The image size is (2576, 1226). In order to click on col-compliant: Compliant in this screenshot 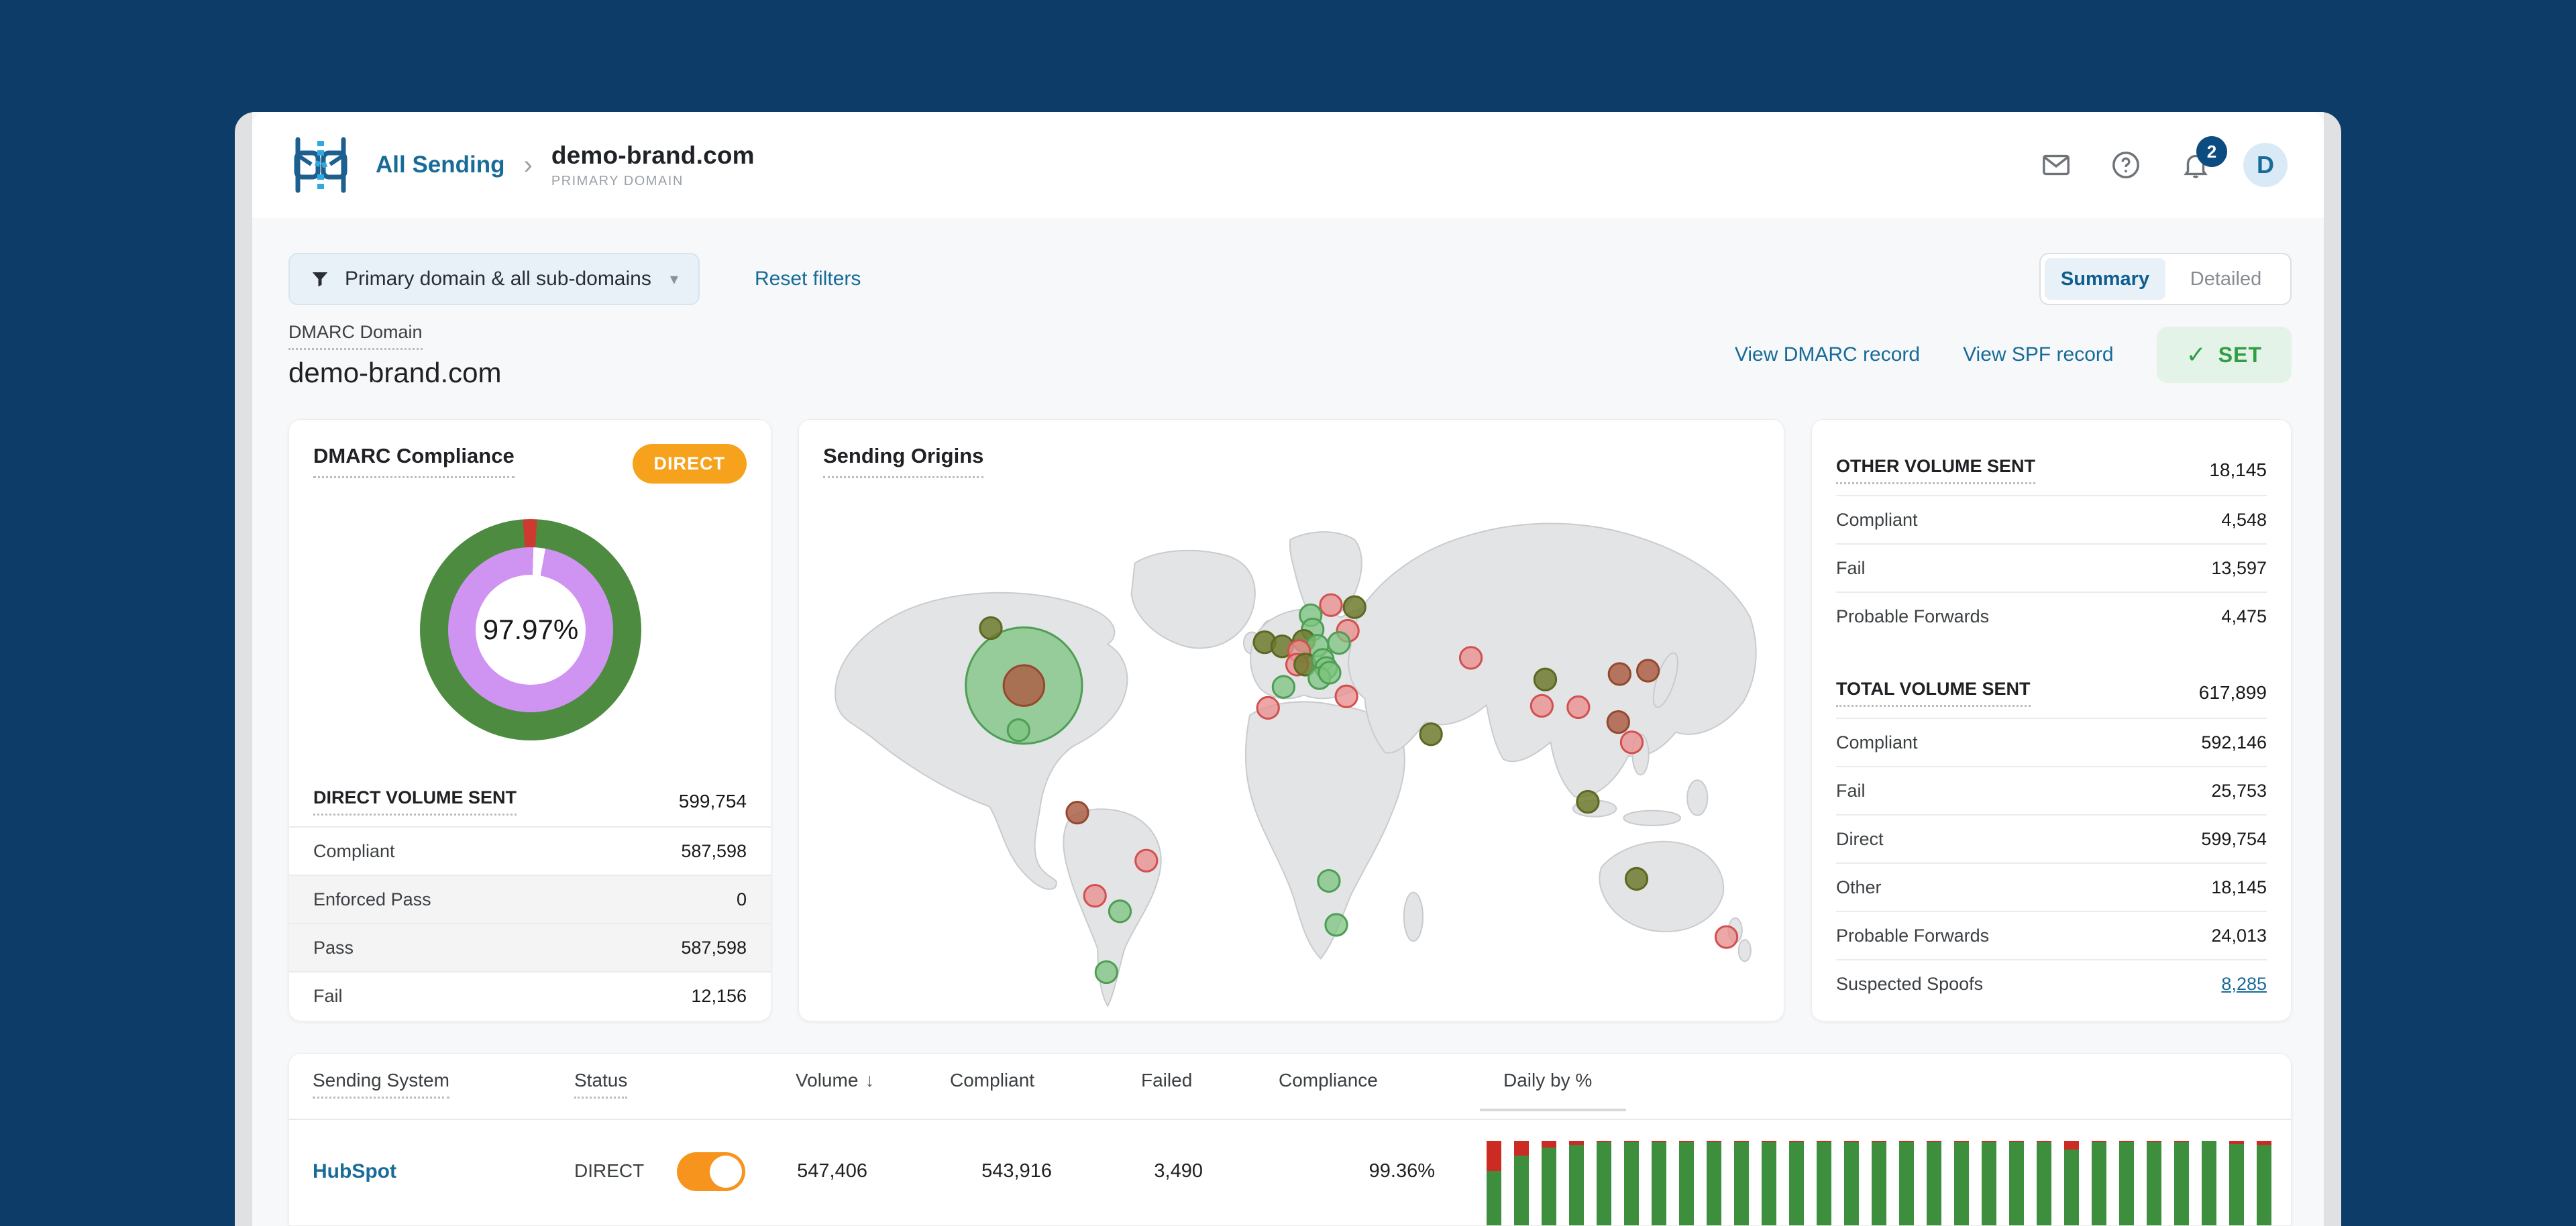, I will do `click(992, 1080)`.